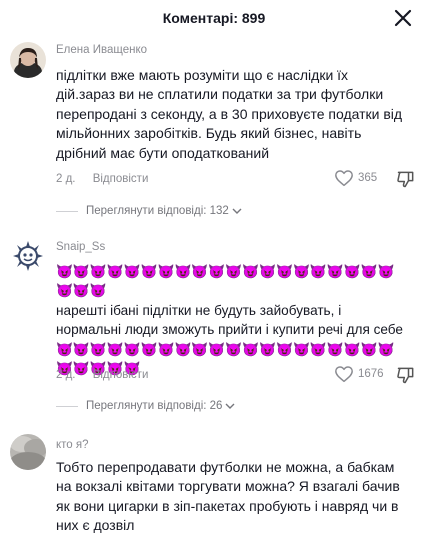  What do you see at coordinates (28, 452) in the screenshot?
I see `avatar` at bounding box center [28, 452].